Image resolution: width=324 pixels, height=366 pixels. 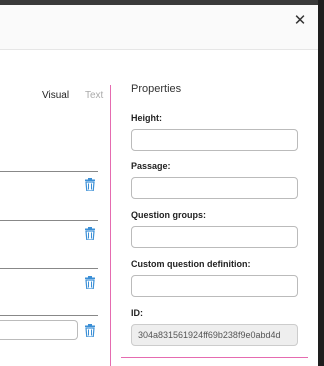 What do you see at coordinates (39, 330) in the screenshot?
I see `question-input` at bounding box center [39, 330].